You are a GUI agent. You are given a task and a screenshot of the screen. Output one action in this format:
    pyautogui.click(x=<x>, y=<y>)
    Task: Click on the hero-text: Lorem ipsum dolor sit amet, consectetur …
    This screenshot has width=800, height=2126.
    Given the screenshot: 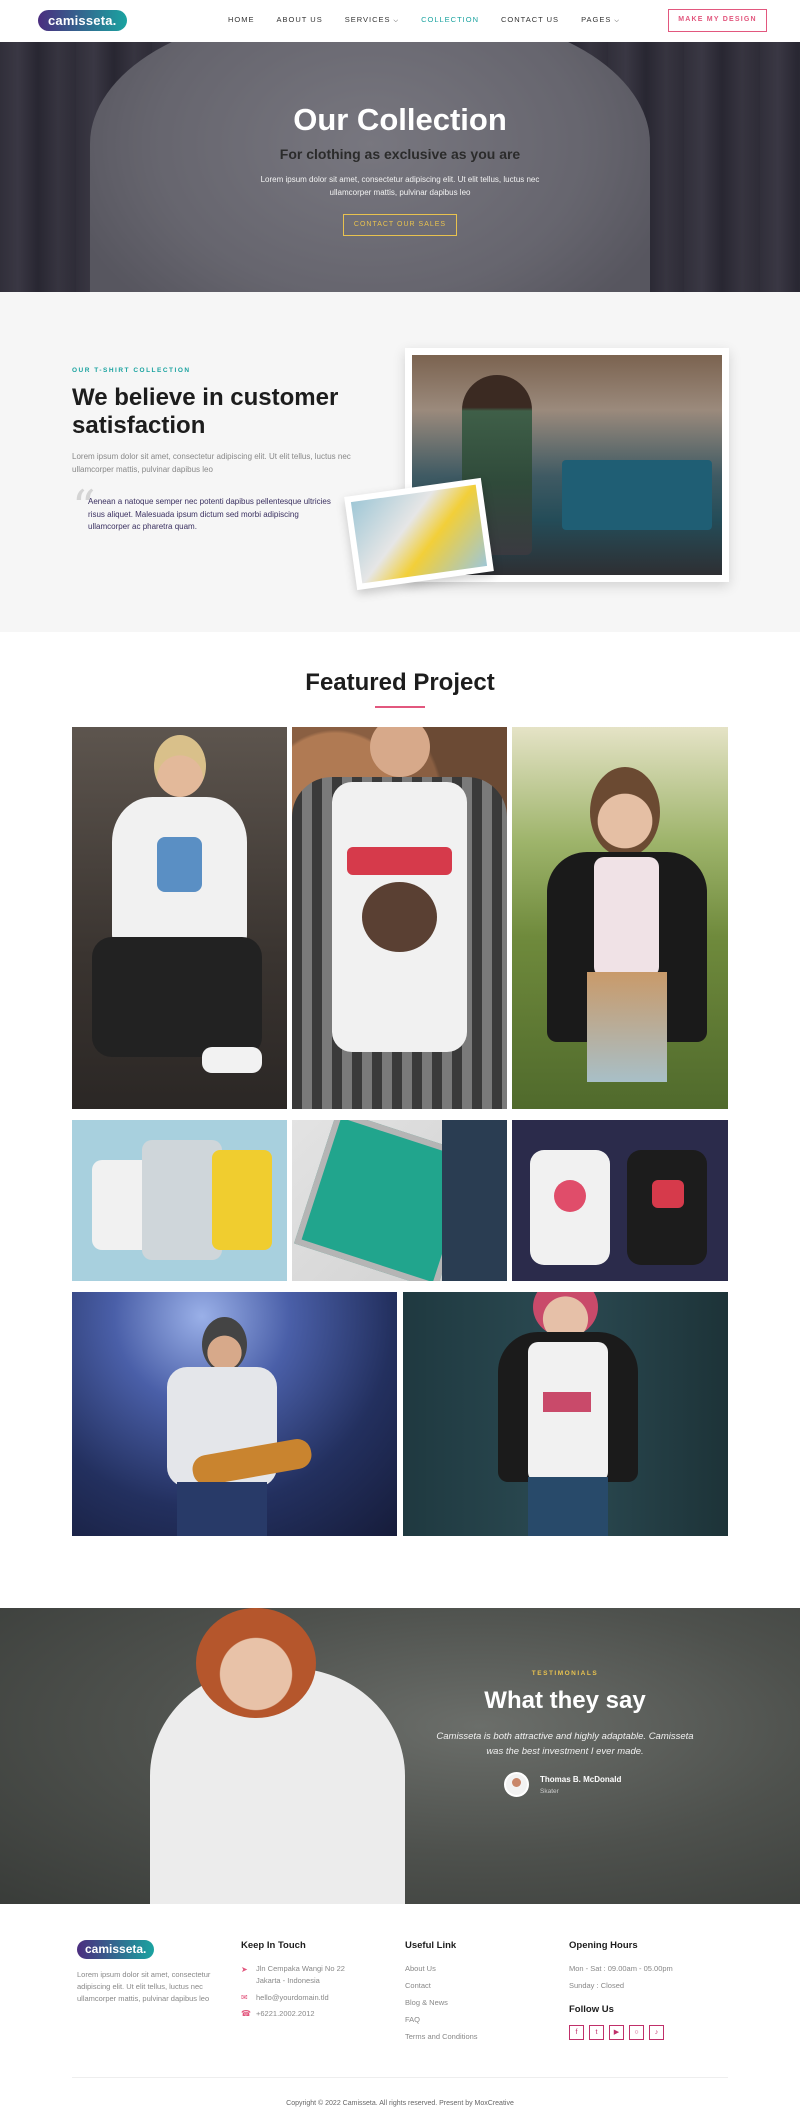 What is the action you would take?
    pyautogui.click(x=400, y=186)
    